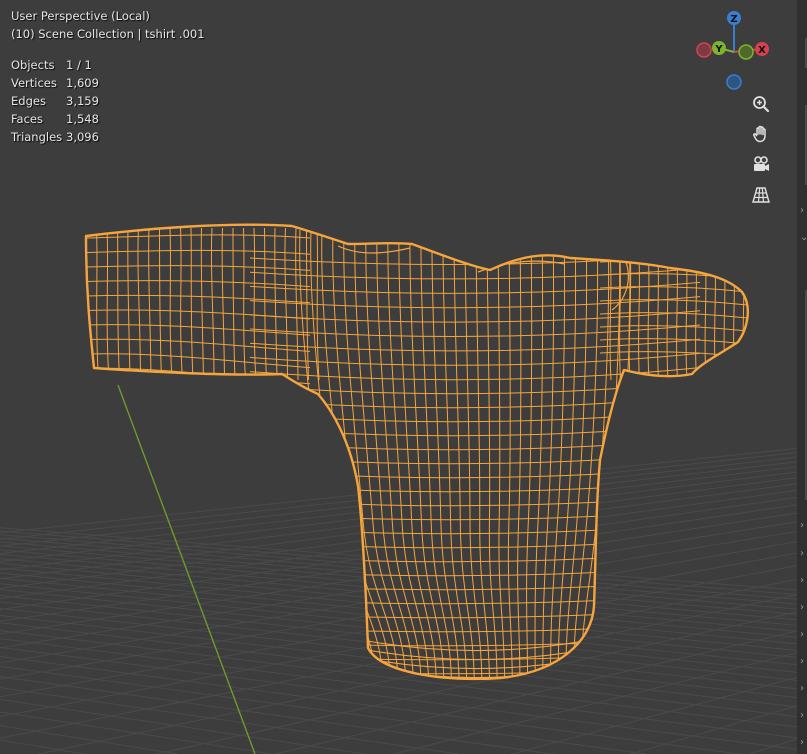 The image size is (807, 754). I want to click on stat-row-objects: Objects 1 / 1, so click(66, 65).